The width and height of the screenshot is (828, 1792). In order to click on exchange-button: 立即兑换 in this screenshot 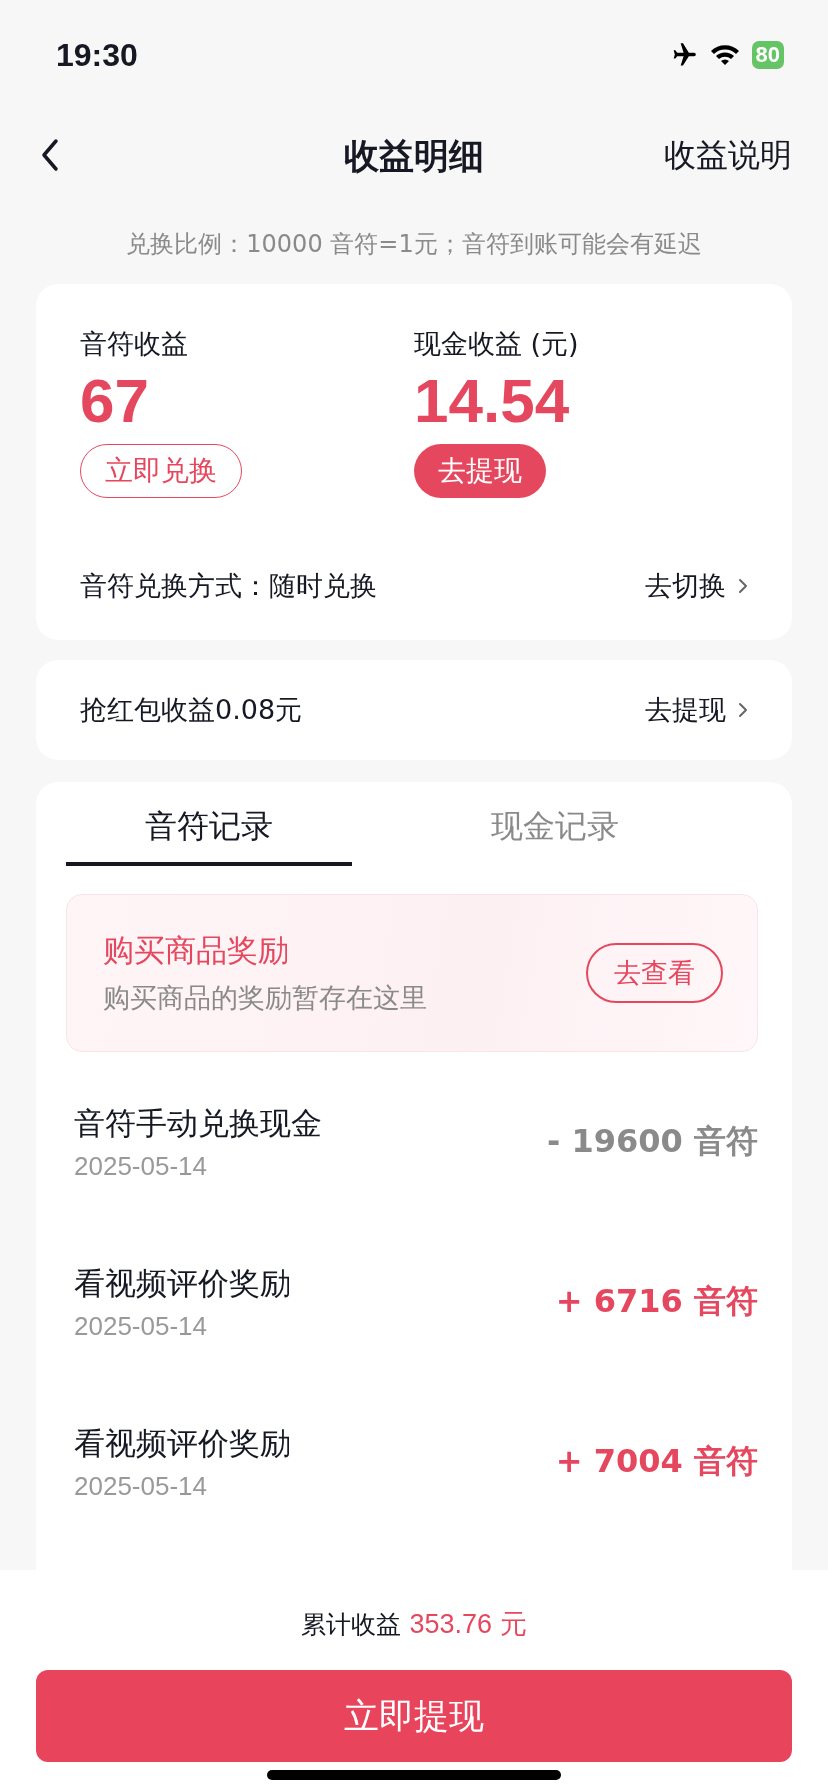, I will do `click(161, 471)`.